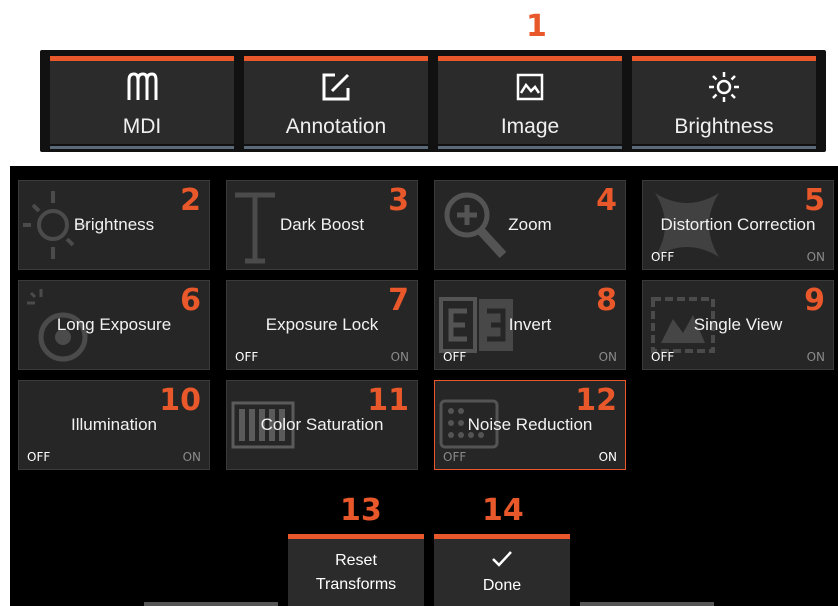  What do you see at coordinates (814, 300) in the screenshot?
I see `callout-number: 9` at bounding box center [814, 300].